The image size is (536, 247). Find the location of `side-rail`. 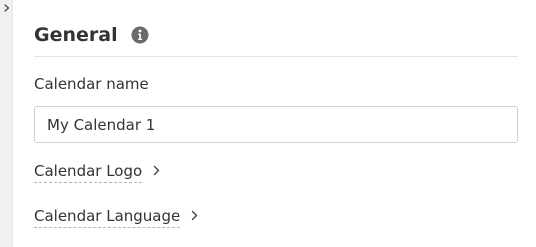

side-rail is located at coordinates (6, 123).